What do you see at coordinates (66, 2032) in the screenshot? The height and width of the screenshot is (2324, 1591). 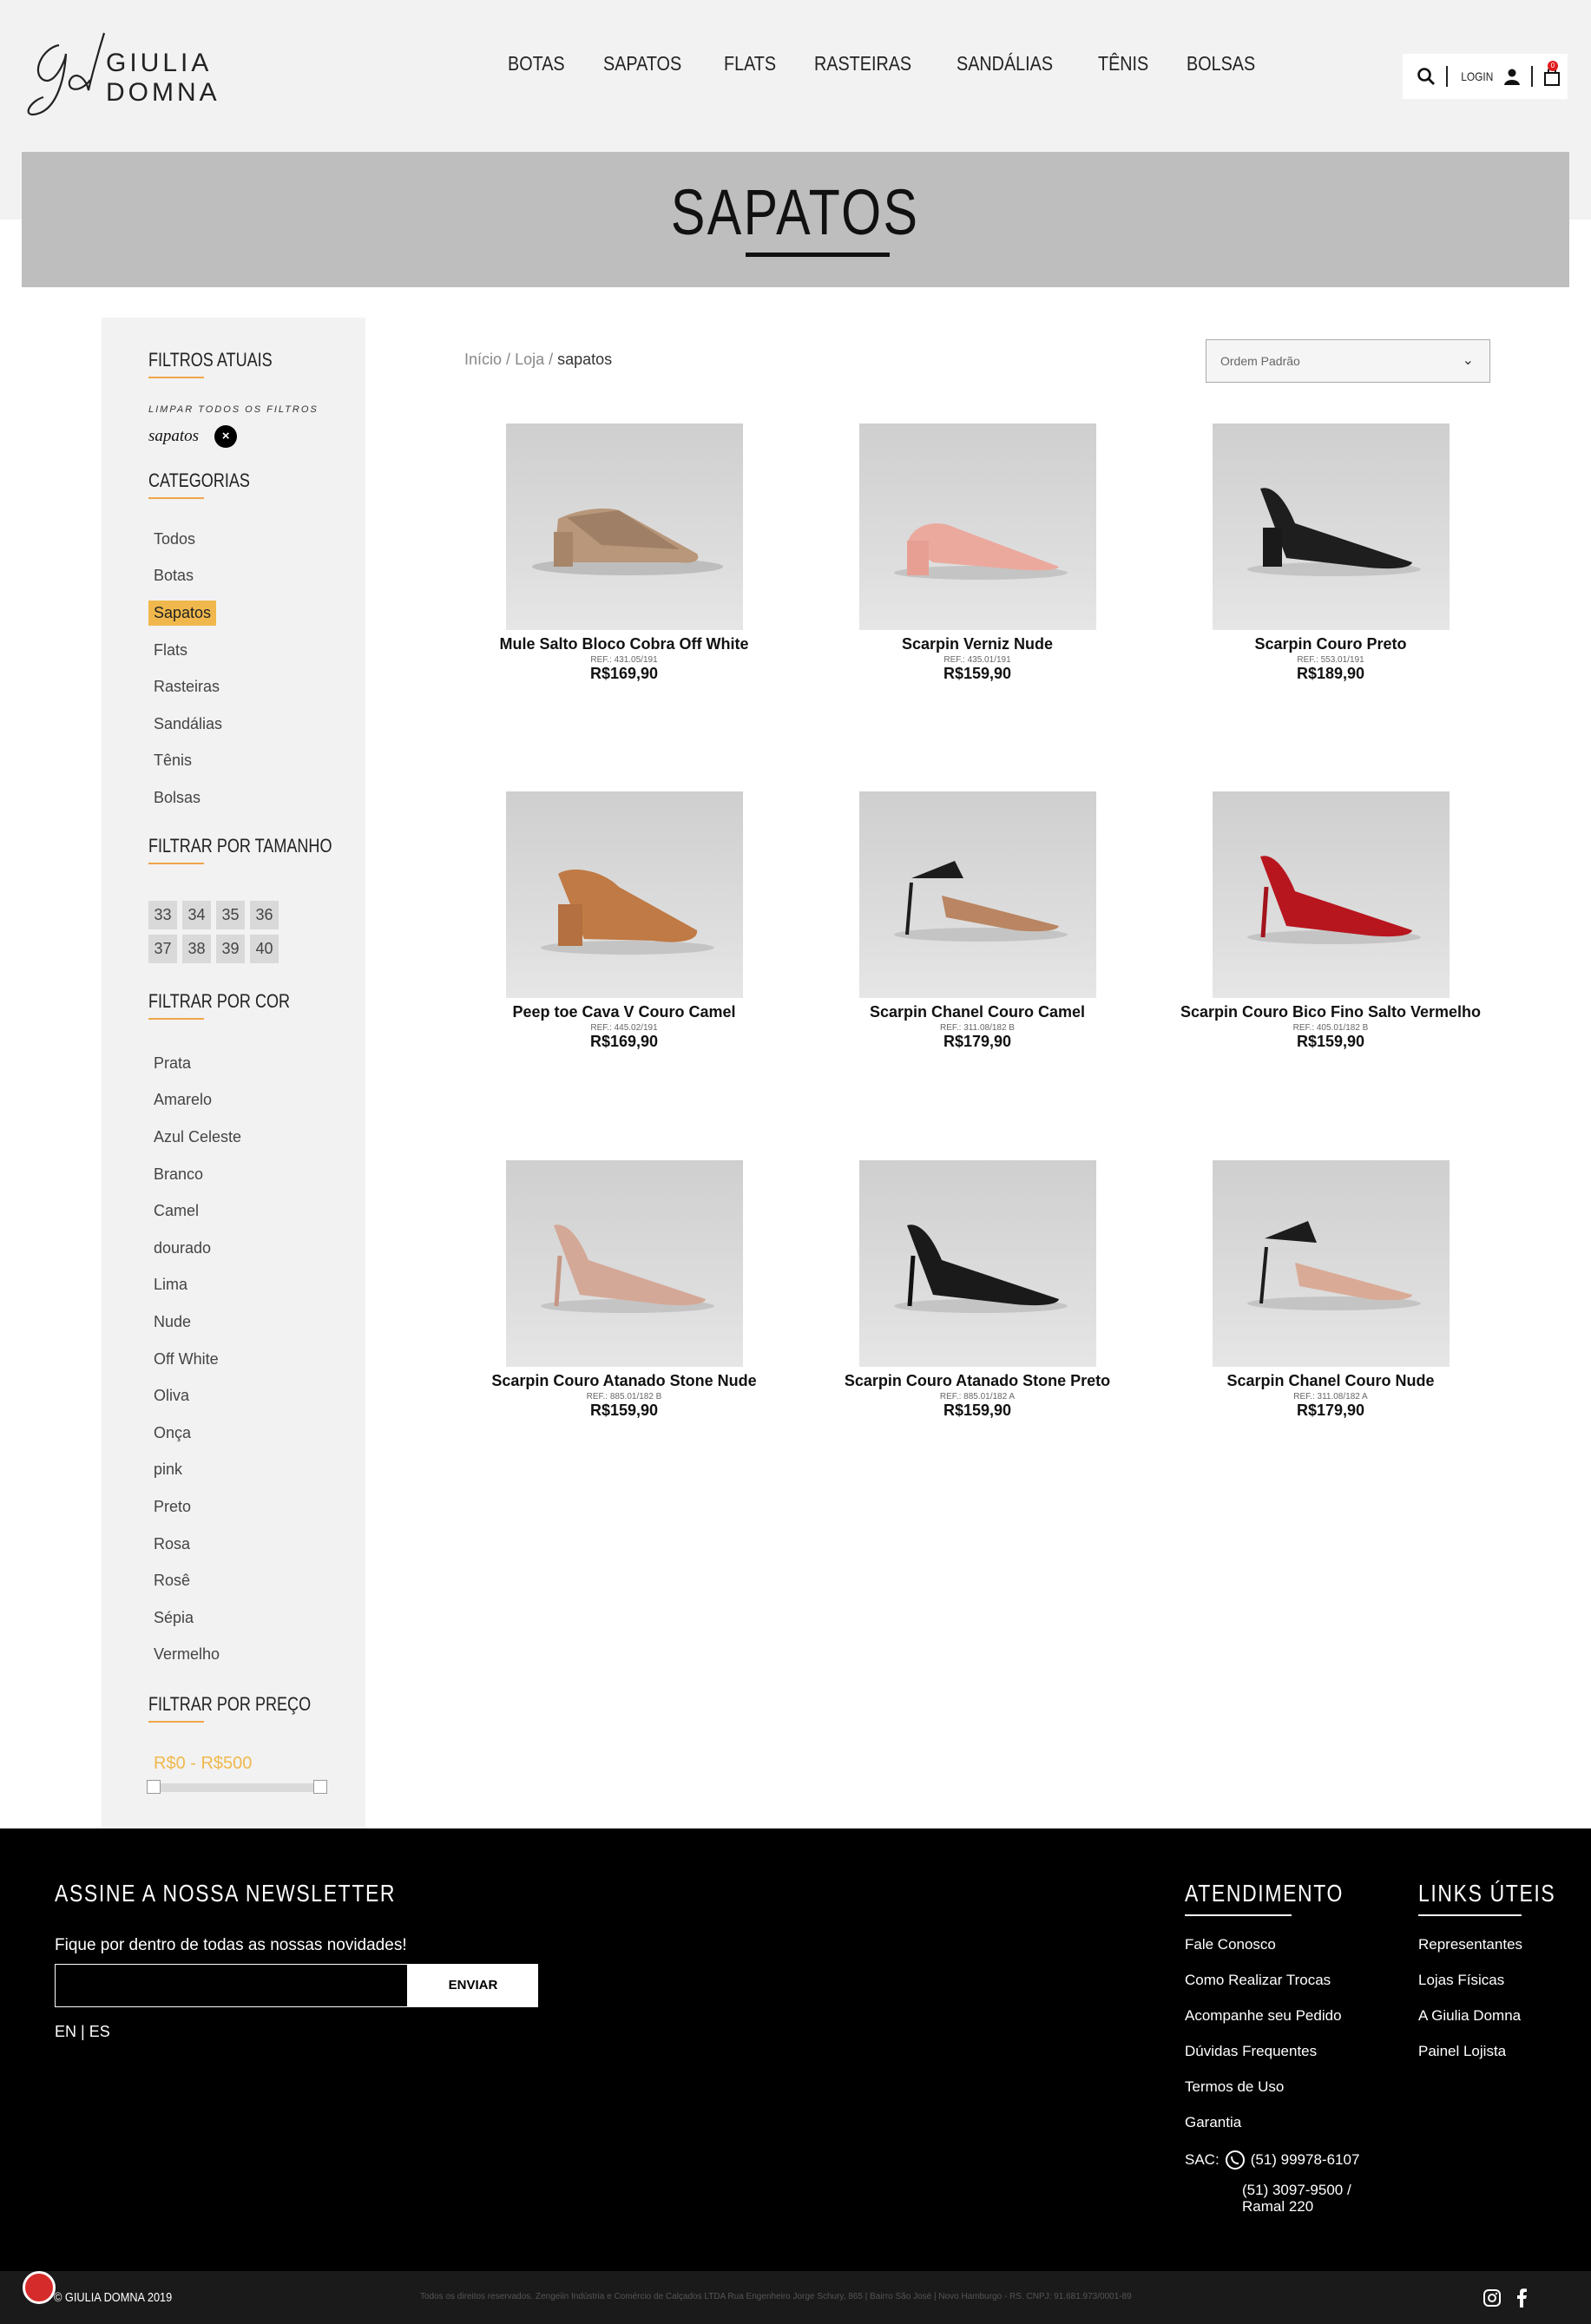 I see `lang-en: EN` at bounding box center [66, 2032].